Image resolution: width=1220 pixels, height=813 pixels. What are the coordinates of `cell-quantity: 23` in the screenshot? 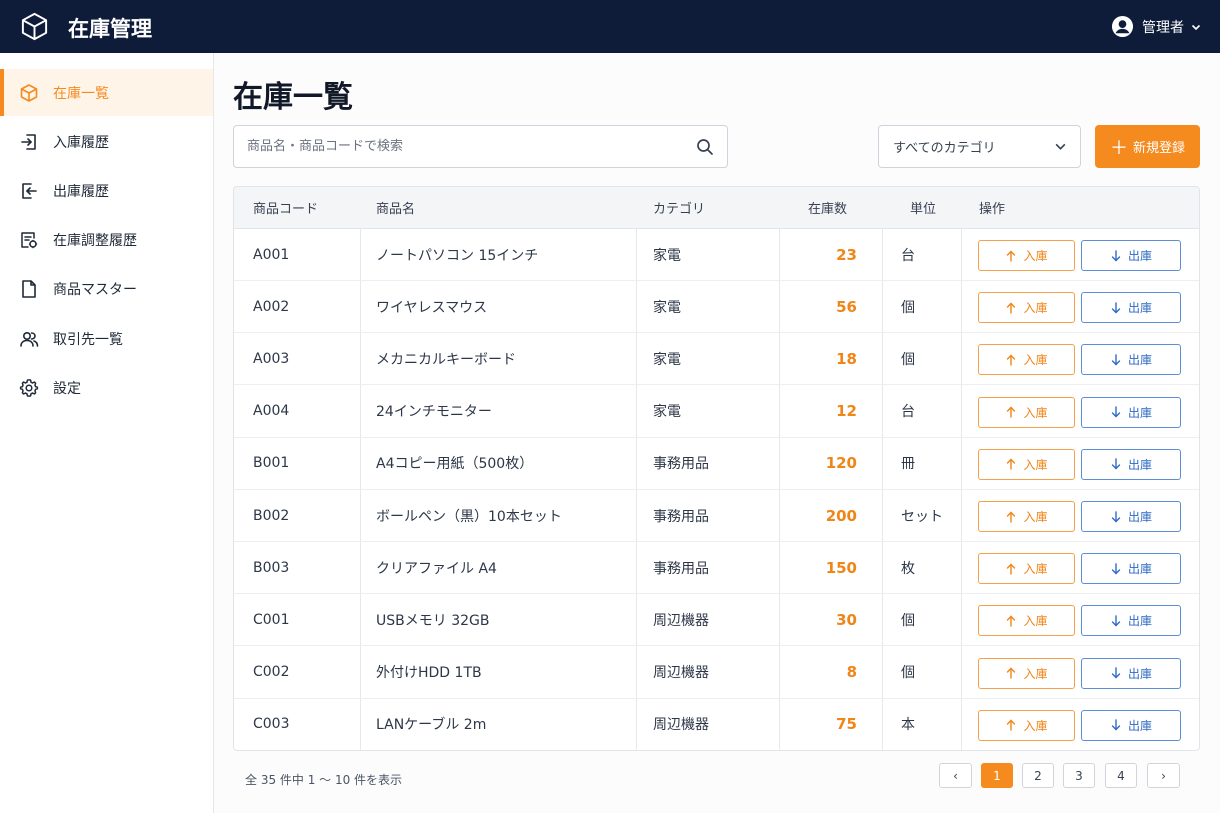 It's located at (846, 254).